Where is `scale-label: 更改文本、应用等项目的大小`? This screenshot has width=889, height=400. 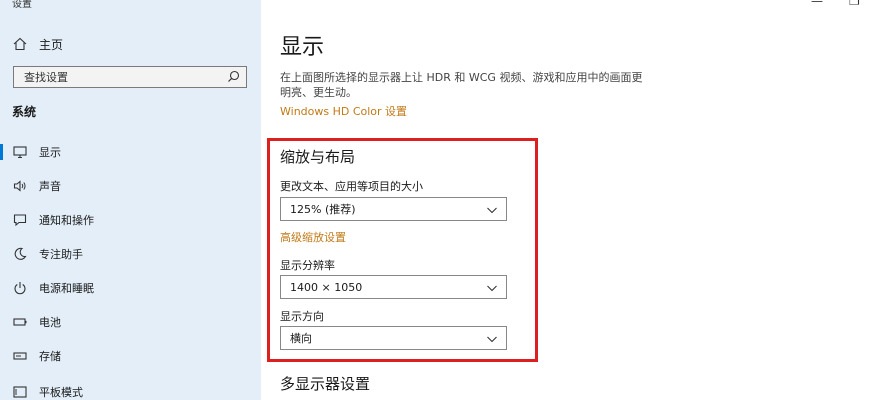
scale-label: 更改文本、应用等项目的大小 is located at coordinates (351, 186).